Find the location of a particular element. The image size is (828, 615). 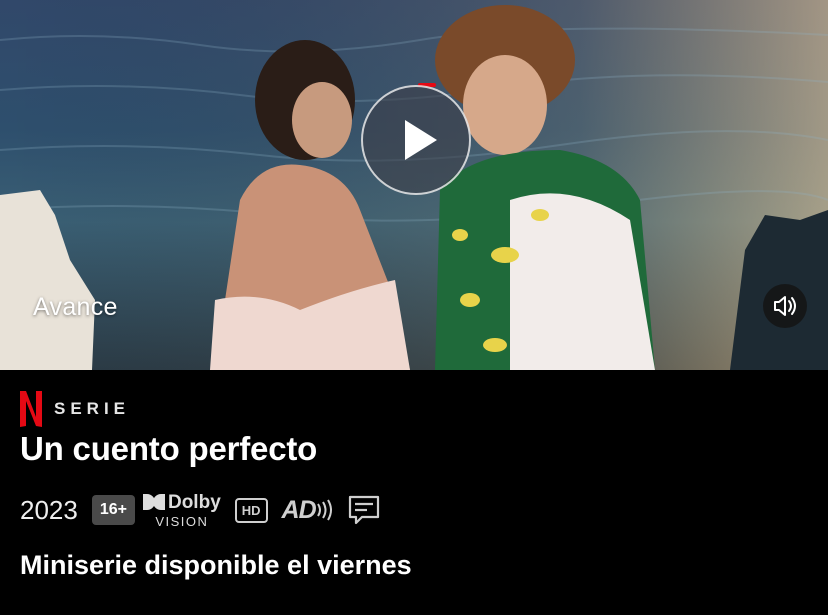

audio-description-label: AD is located at coordinates (299, 509).